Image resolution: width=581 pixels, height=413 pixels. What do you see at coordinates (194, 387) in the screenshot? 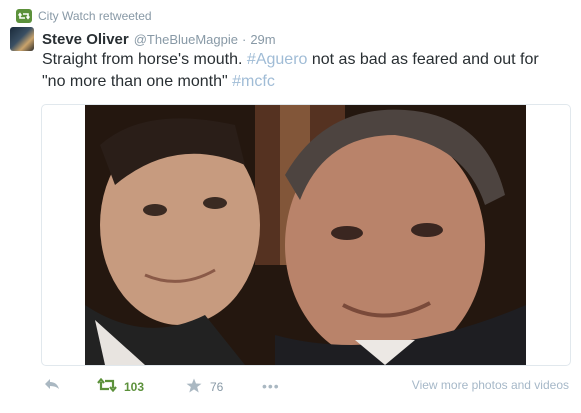
I see `star-icon` at bounding box center [194, 387].